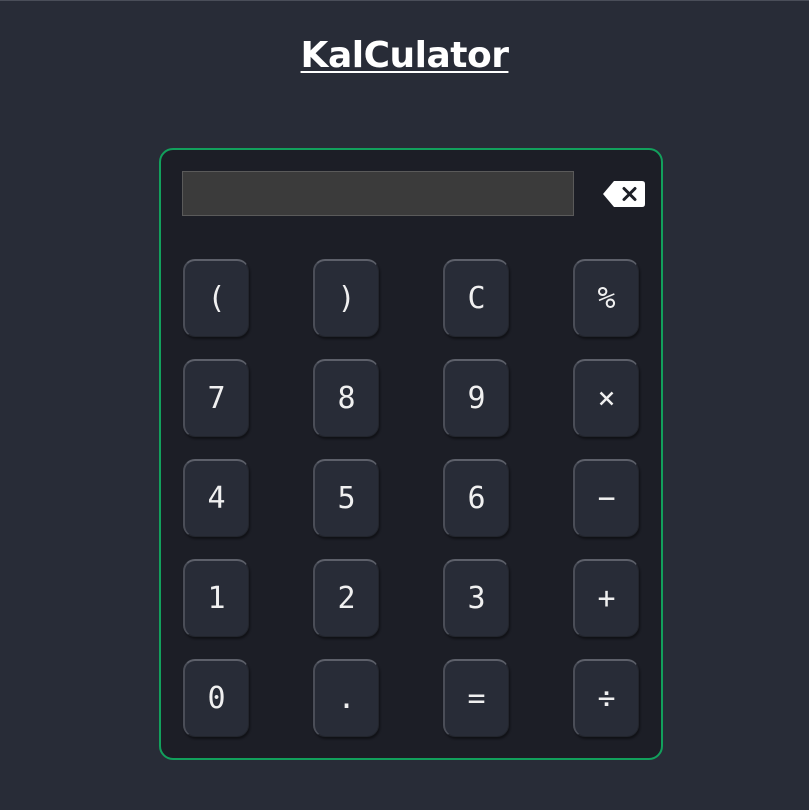 The width and height of the screenshot is (809, 810). I want to click on digit-3-button: 3, so click(476, 598).